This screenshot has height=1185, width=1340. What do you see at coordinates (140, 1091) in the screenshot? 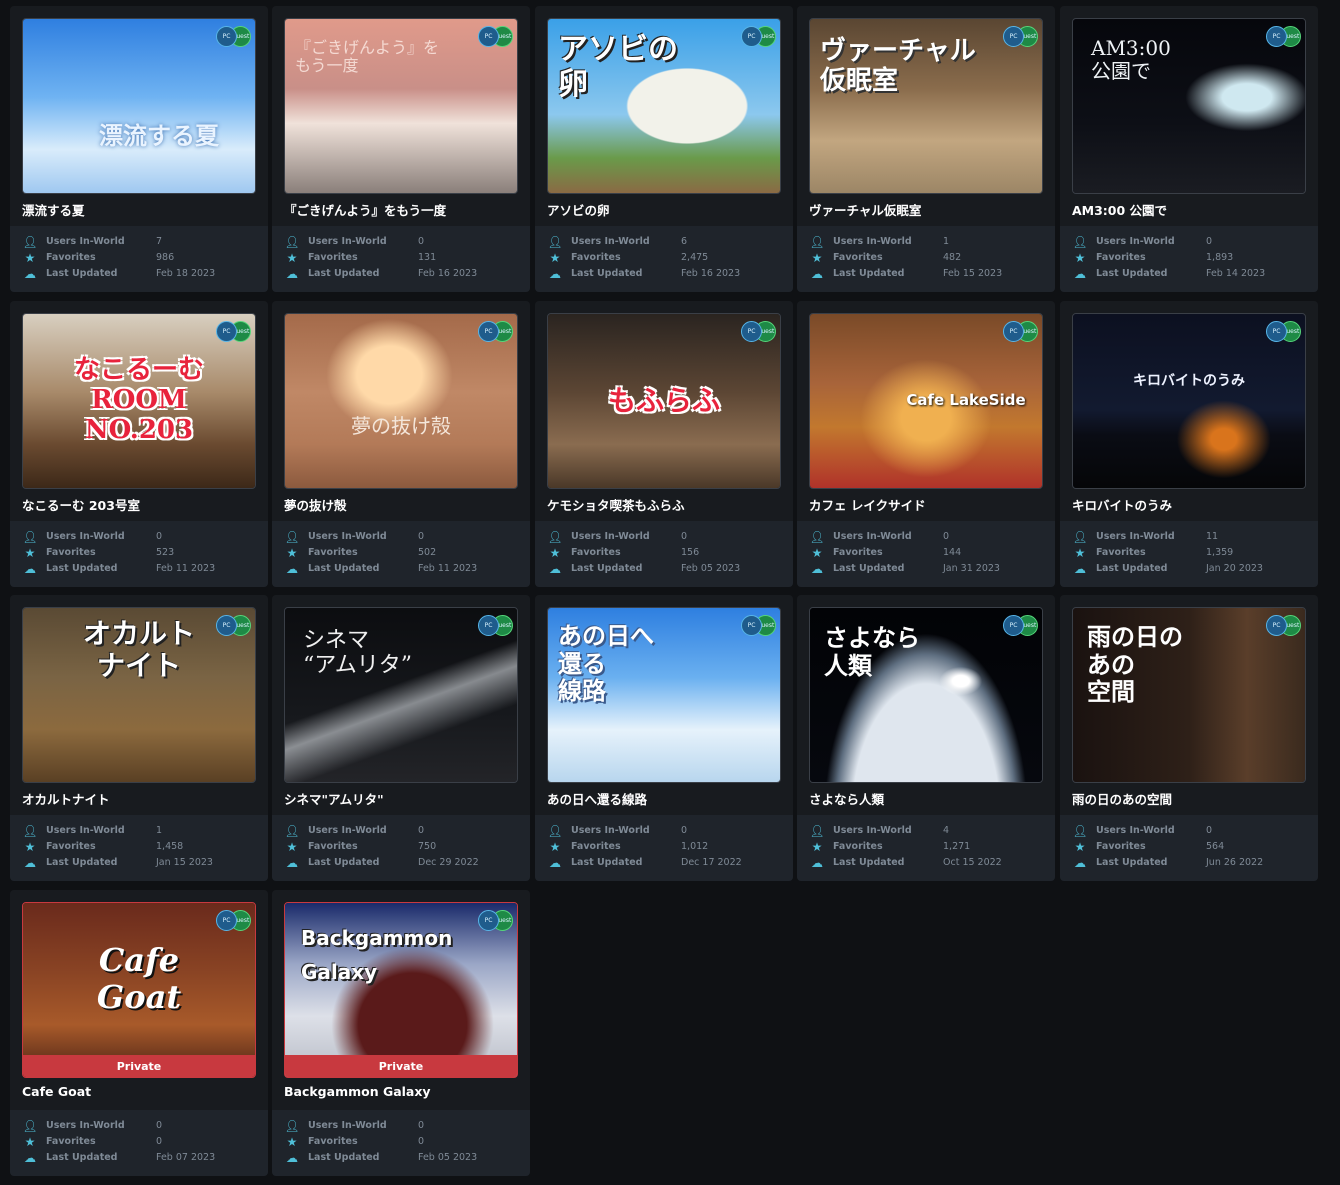
I see `world-title: Cafe Goat` at bounding box center [140, 1091].